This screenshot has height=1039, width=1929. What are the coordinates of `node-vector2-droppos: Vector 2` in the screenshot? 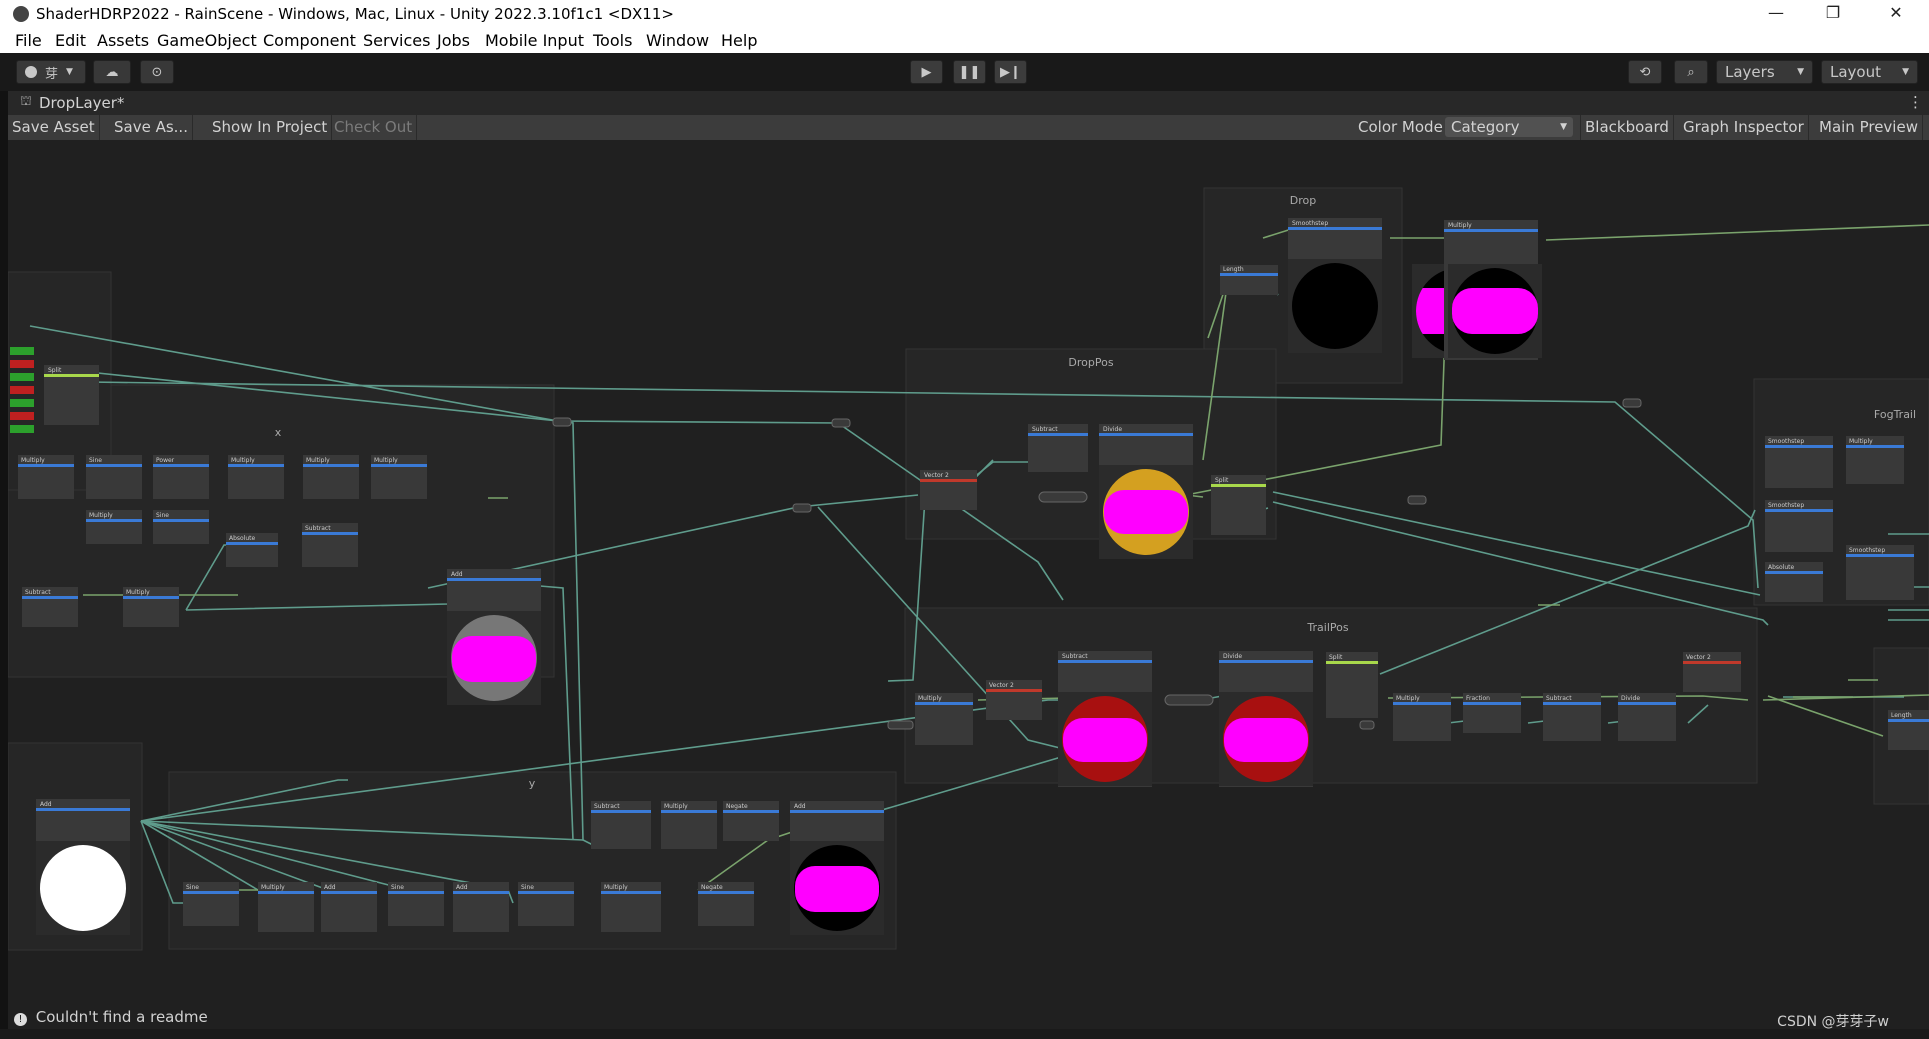 It's located at (948, 490).